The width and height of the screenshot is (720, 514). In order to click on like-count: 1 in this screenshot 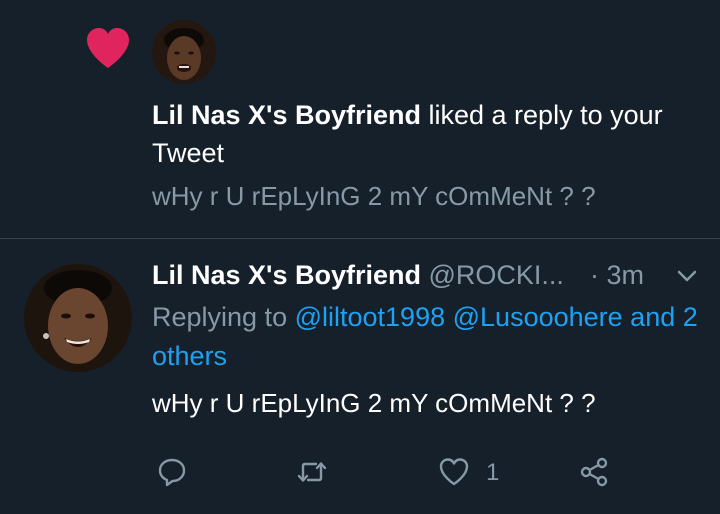, I will do `click(493, 472)`.